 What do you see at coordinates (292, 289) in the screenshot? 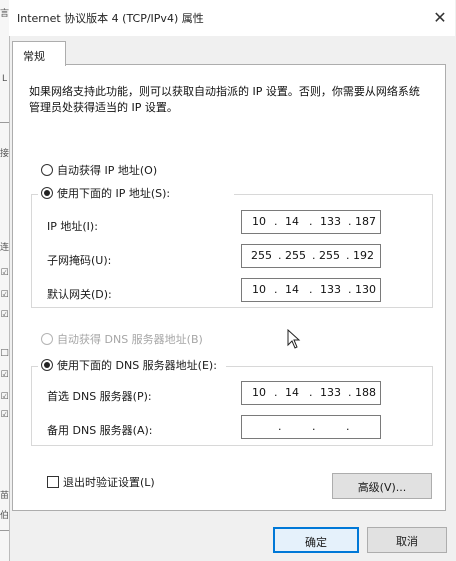
I see `gateway-octet-2: 14` at bounding box center [292, 289].